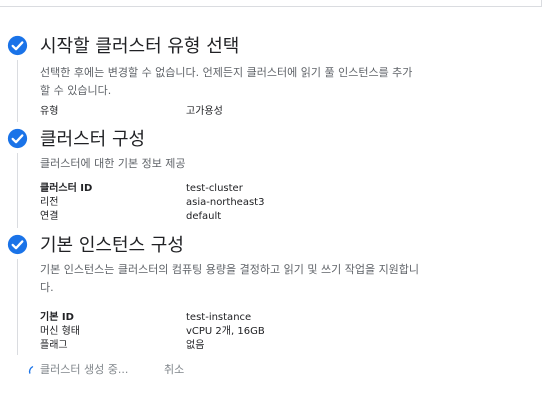 This screenshot has width=549, height=410. What do you see at coordinates (49, 216) in the screenshot?
I see `field-key-network: 연결` at bounding box center [49, 216].